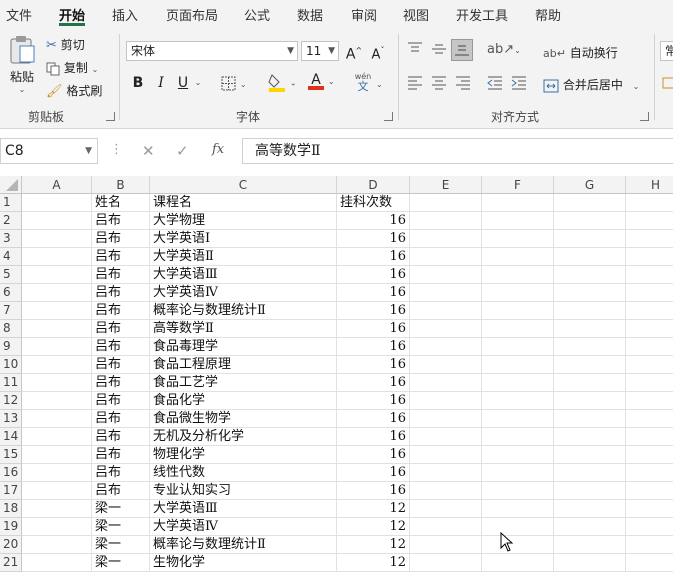  What do you see at coordinates (379, 84) in the screenshot?
I see `phonetic-dropdown-icon: ⌄` at bounding box center [379, 84].